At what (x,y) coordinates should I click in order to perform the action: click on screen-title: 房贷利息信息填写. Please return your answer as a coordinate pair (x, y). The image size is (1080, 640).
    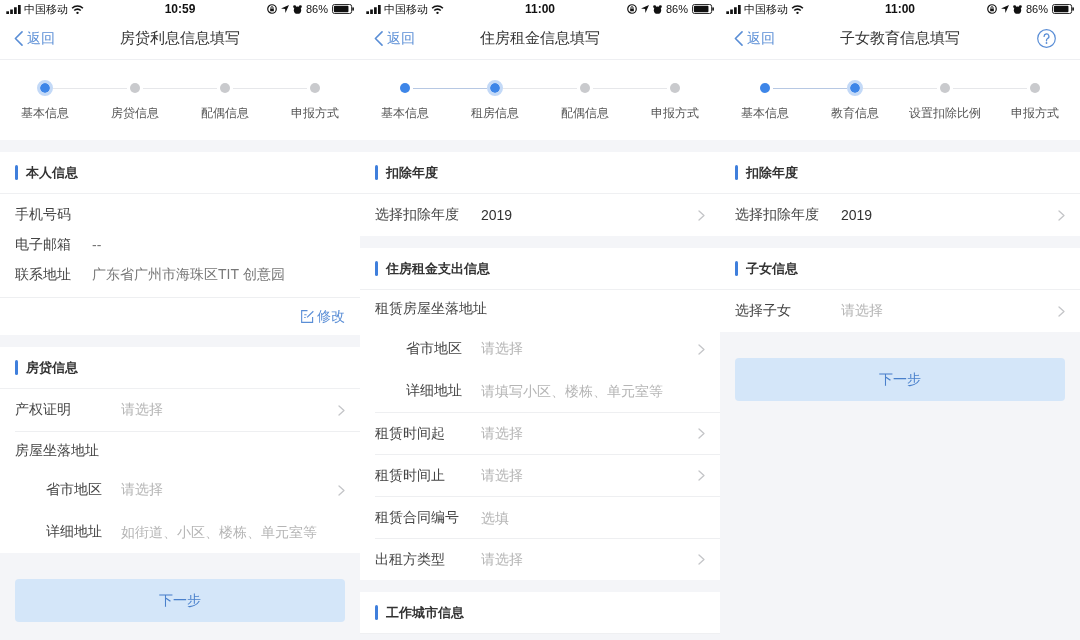
    Looking at the image, I should click on (180, 38).